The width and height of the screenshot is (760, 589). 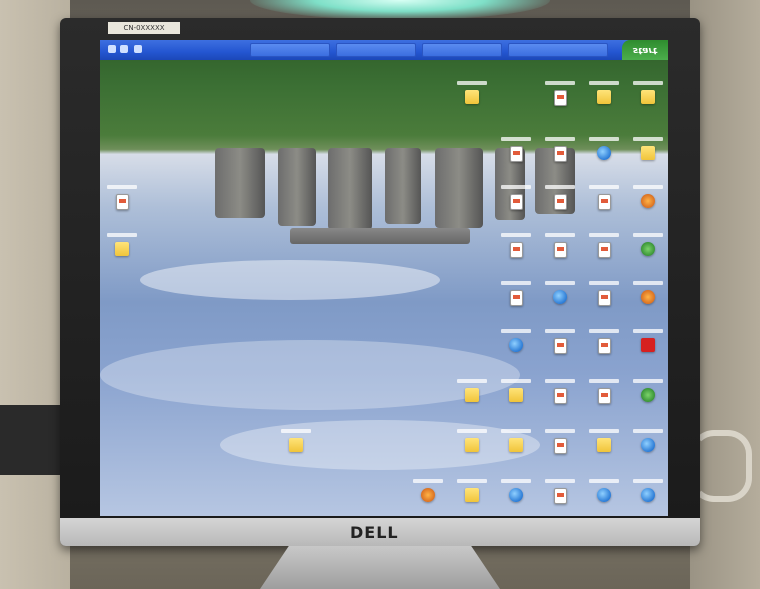 What do you see at coordinates (645, 50) in the screenshot?
I see `start-button: start` at bounding box center [645, 50].